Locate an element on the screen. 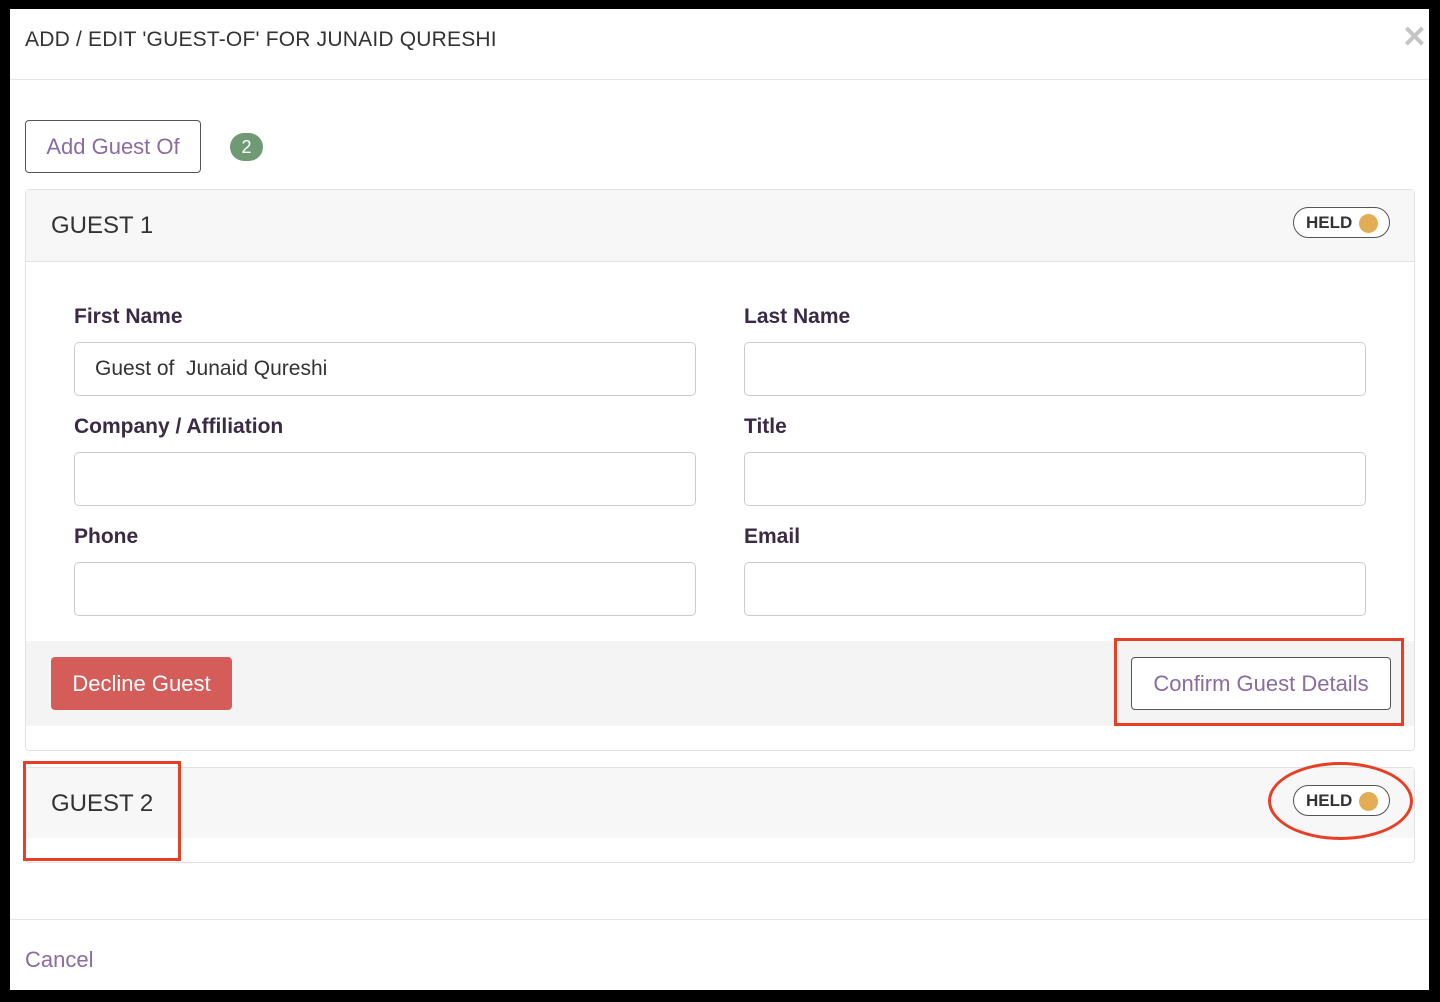  phone-label: Phone is located at coordinates (106, 536).